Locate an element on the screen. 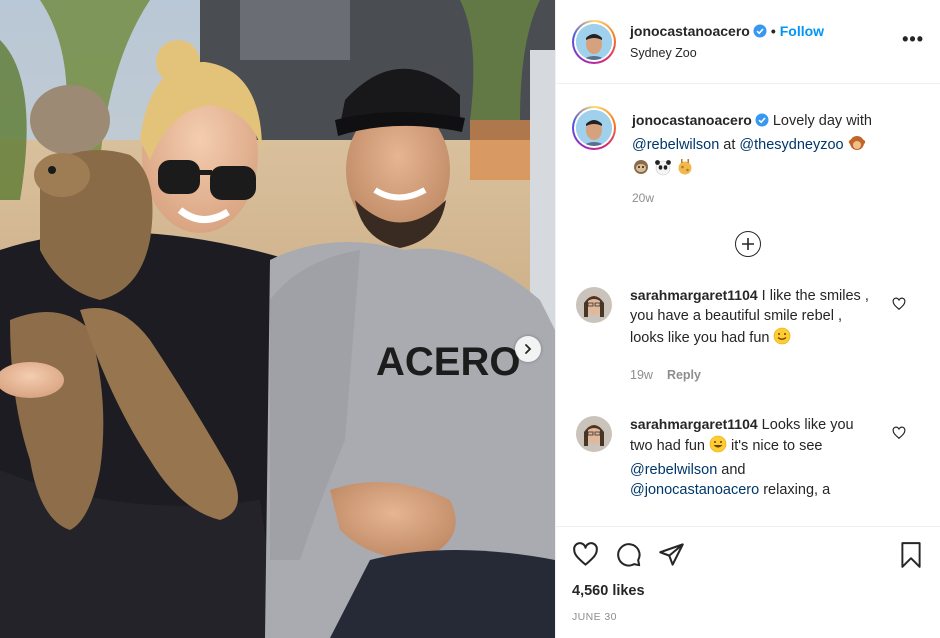 The image size is (940, 638). panda-emoji-icon is located at coordinates (663, 170).